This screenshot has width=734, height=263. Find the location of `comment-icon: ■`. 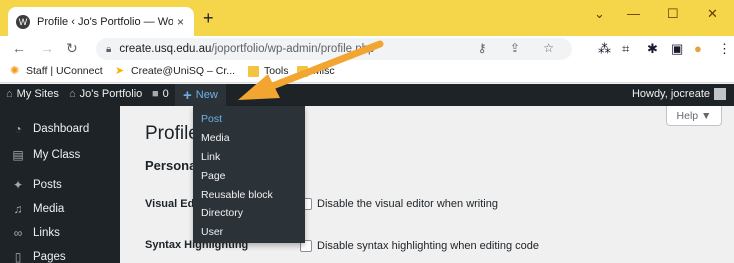

comment-icon: ■ is located at coordinates (155, 94).